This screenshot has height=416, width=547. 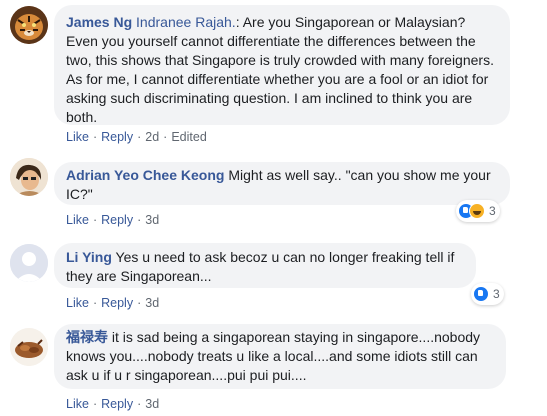 I want to click on tiger-avatar-icon, so click(x=29, y=25).